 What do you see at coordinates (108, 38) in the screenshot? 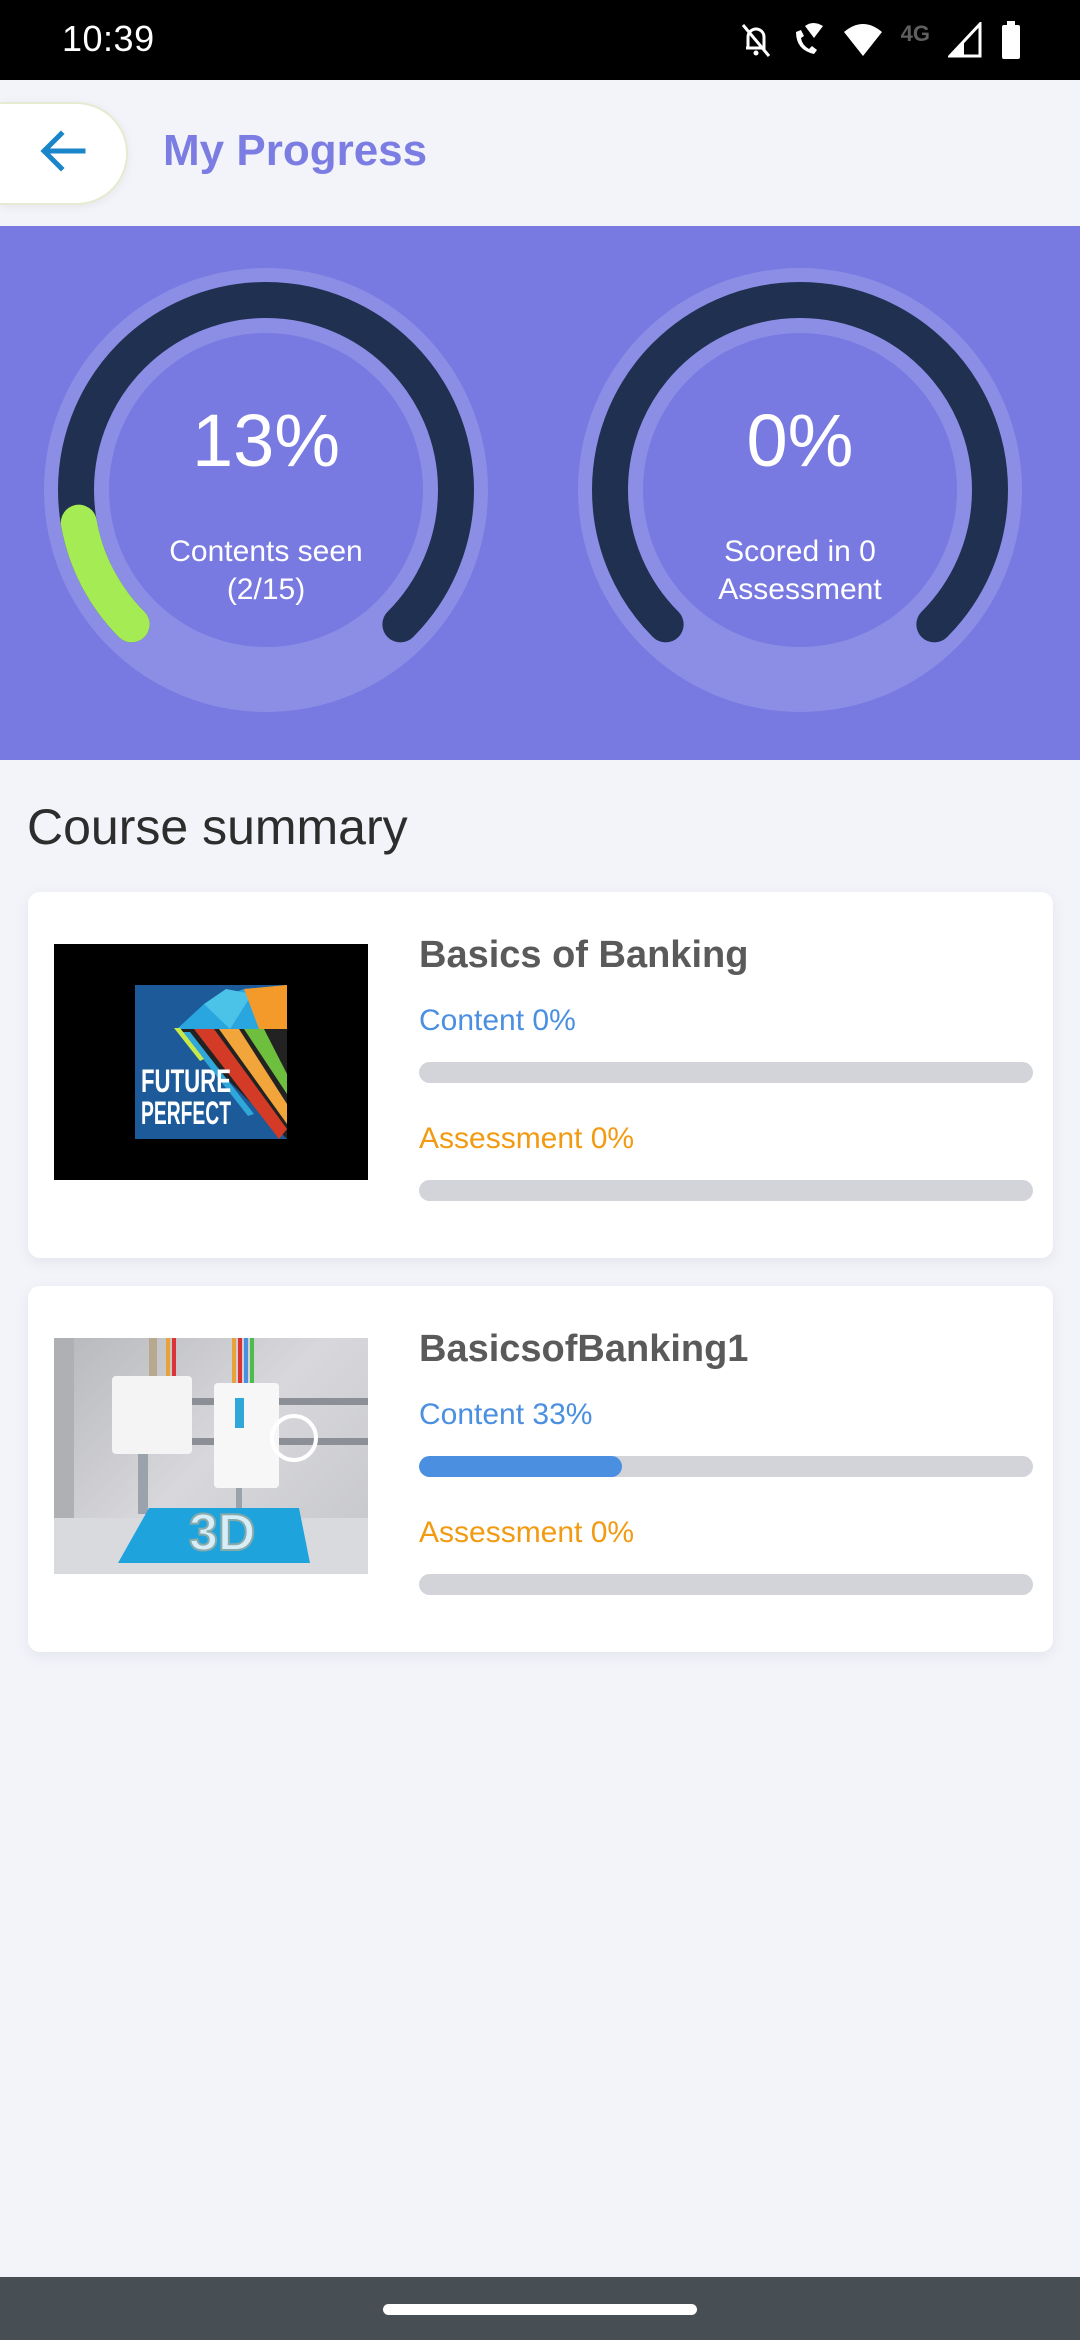
I see `status-time: 10:39` at bounding box center [108, 38].